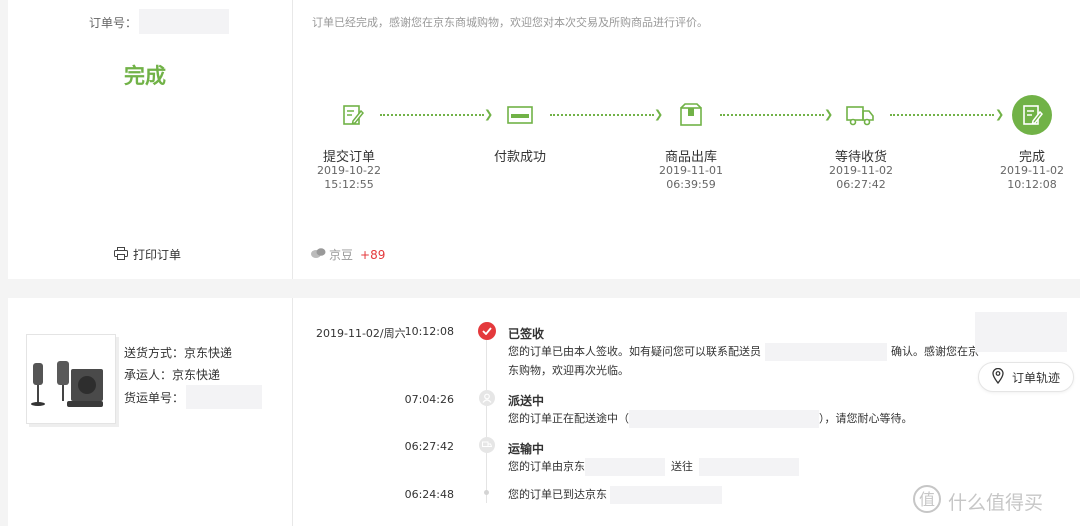  Describe the element at coordinates (860, 157) in the screenshot. I see `step-label: 等待收货` at that location.